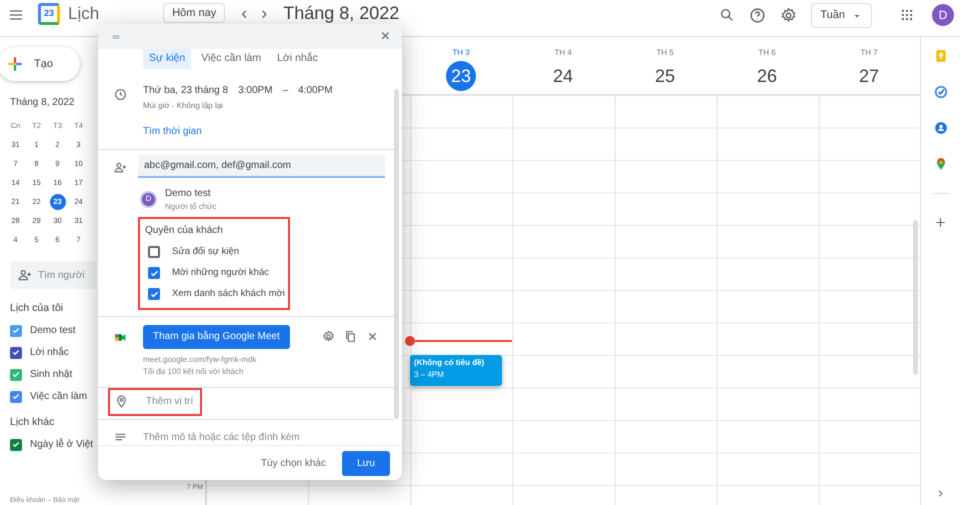 The height and width of the screenshot is (505, 960). Describe the element at coordinates (184, 231) in the screenshot. I see `permissions-title: Quyền của khách` at that location.